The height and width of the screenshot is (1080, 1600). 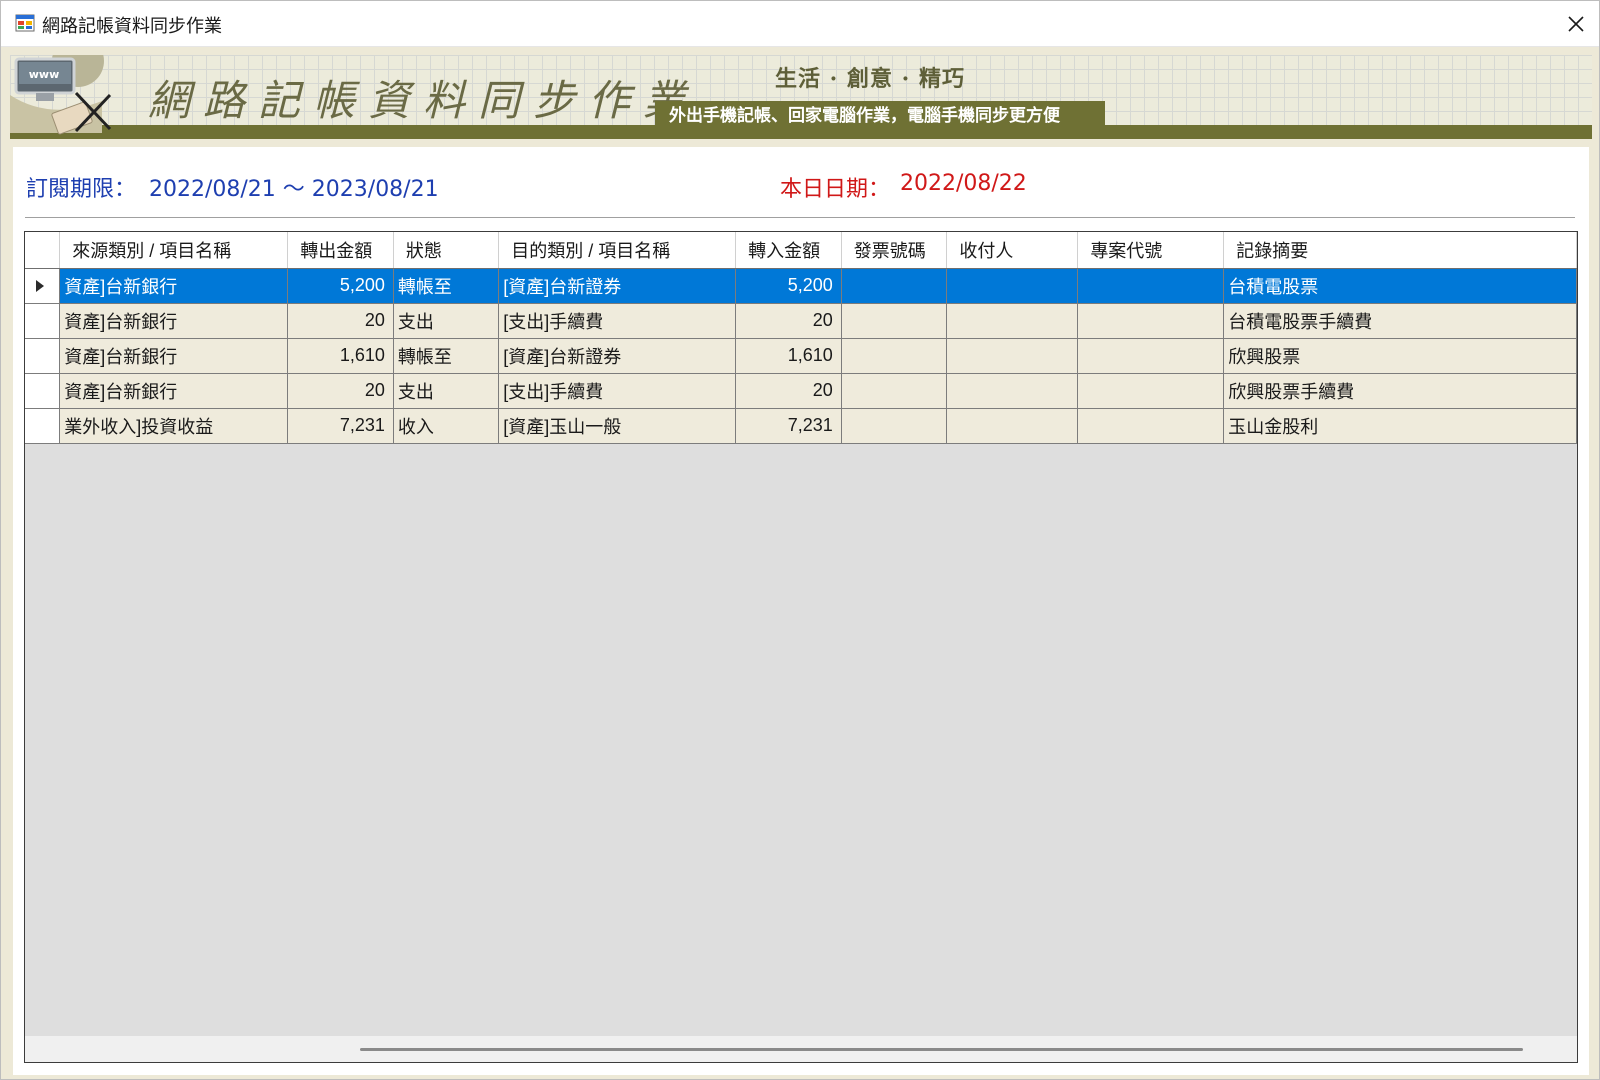 I want to click on horizontal-scrollbar, so click(x=801, y=1049).